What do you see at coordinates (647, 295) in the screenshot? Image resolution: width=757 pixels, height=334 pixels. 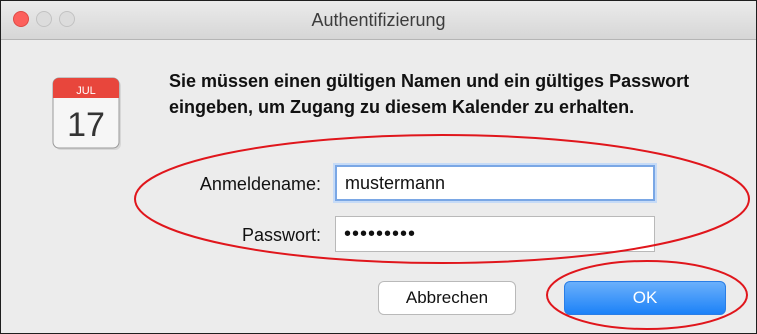 I see `annotation-ellipse-ok` at bounding box center [647, 295].